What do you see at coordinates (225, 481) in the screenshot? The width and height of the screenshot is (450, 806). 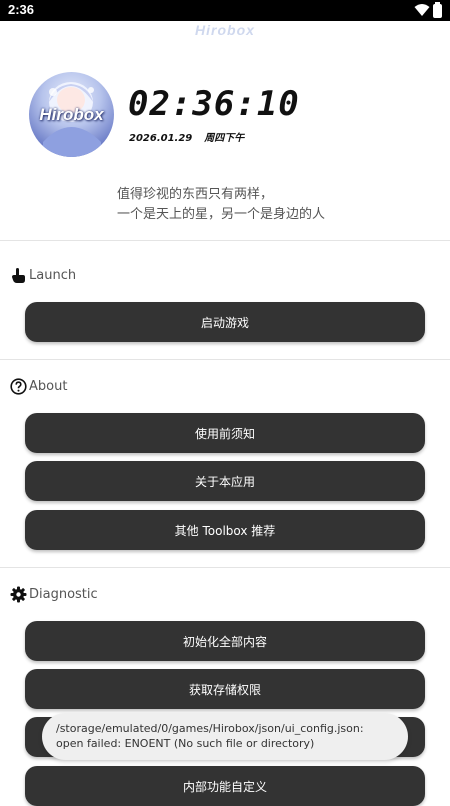 I see `about-app-button: 关于本应用` at bounding box center [225, 481].